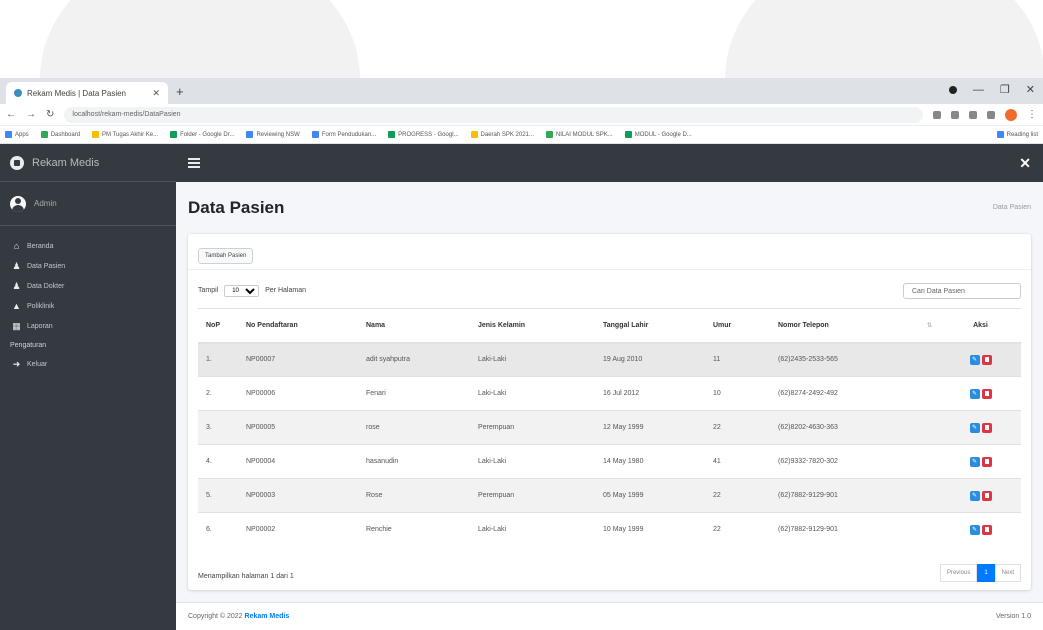 This screenshot has height=630, width=1043. I want to click on sidebar-item-label: Keluar, so click(37, 364).